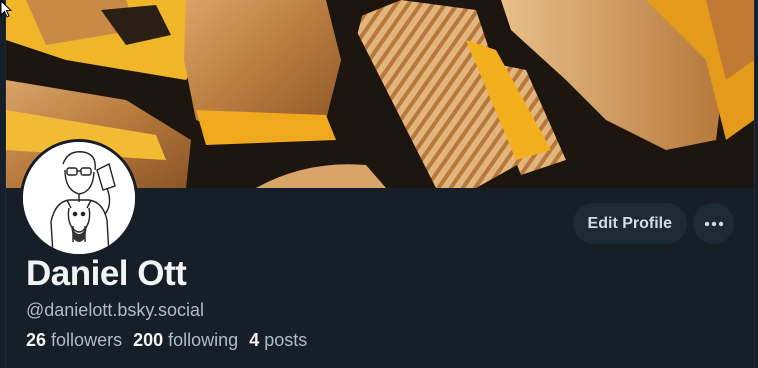 The height and width of the screenshot is (368, 758). Describe the element at coordinates (106, 273) in the screenshot. I see `display-name: Daniel Ott` at that location.